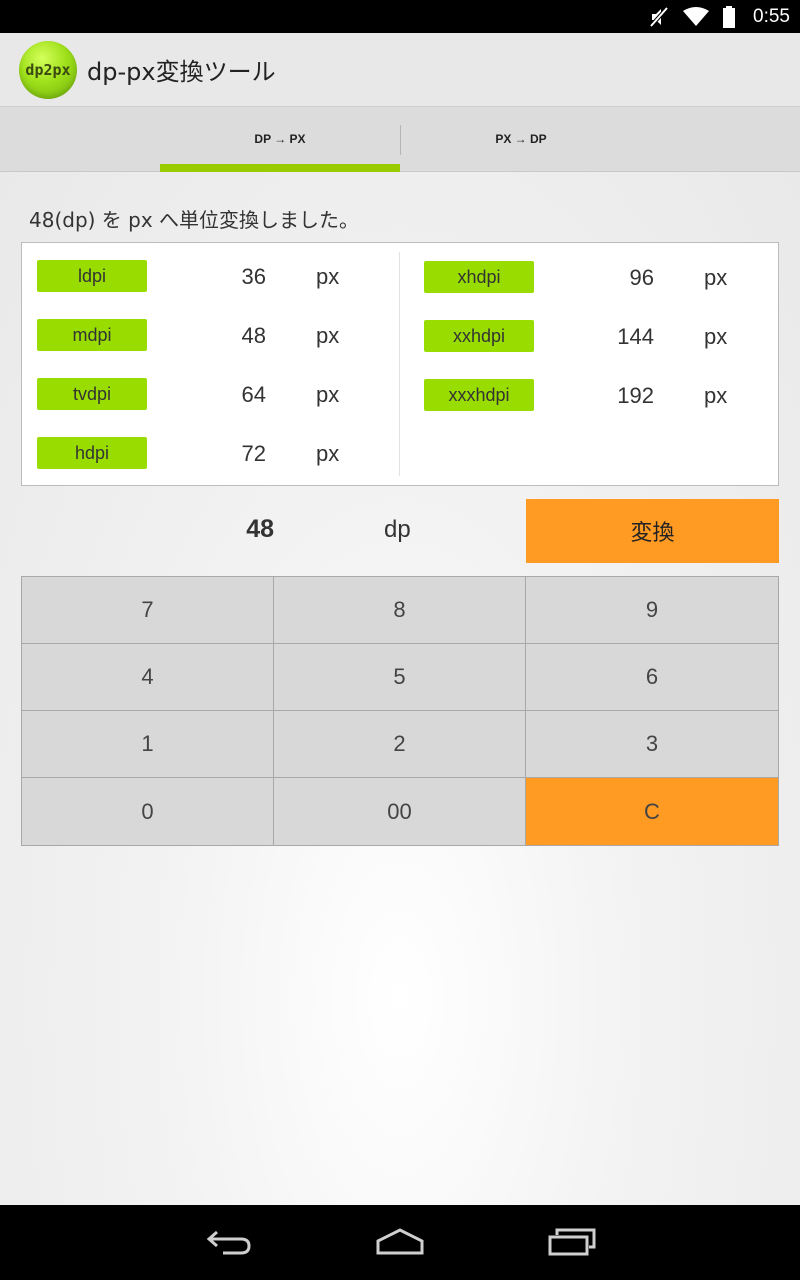 The width and height of the screenshot is (800, 1280). I want to click on key-00: 00, so click(399, 811).